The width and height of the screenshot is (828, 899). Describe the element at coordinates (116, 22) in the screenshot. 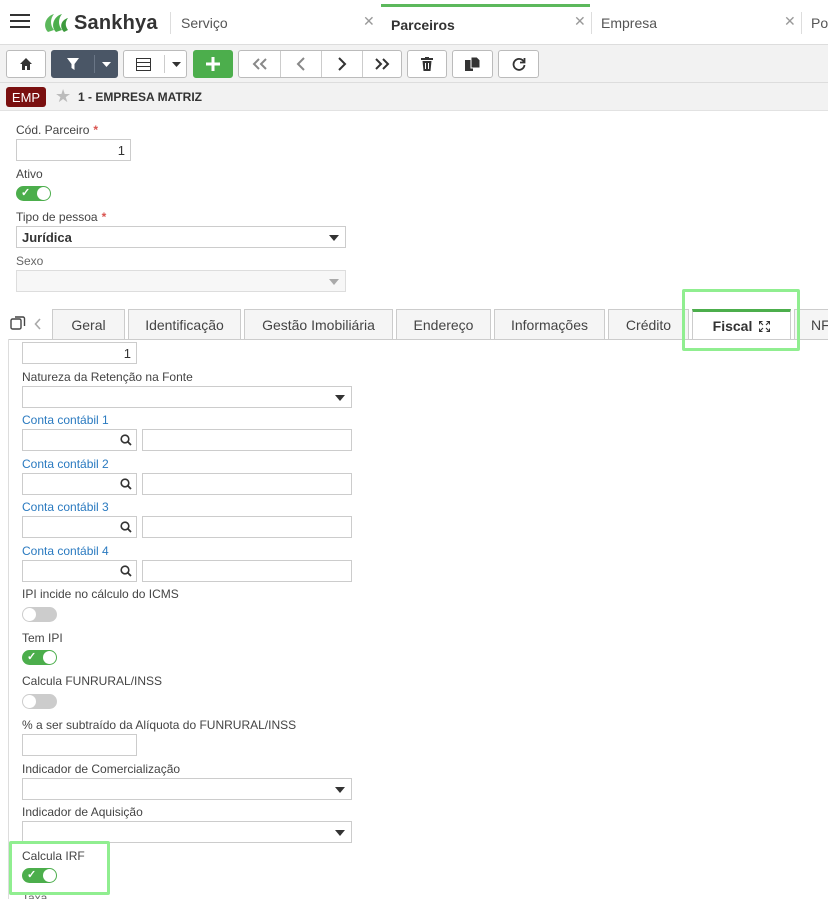

I see `brand-name: Sankhya` at that location.